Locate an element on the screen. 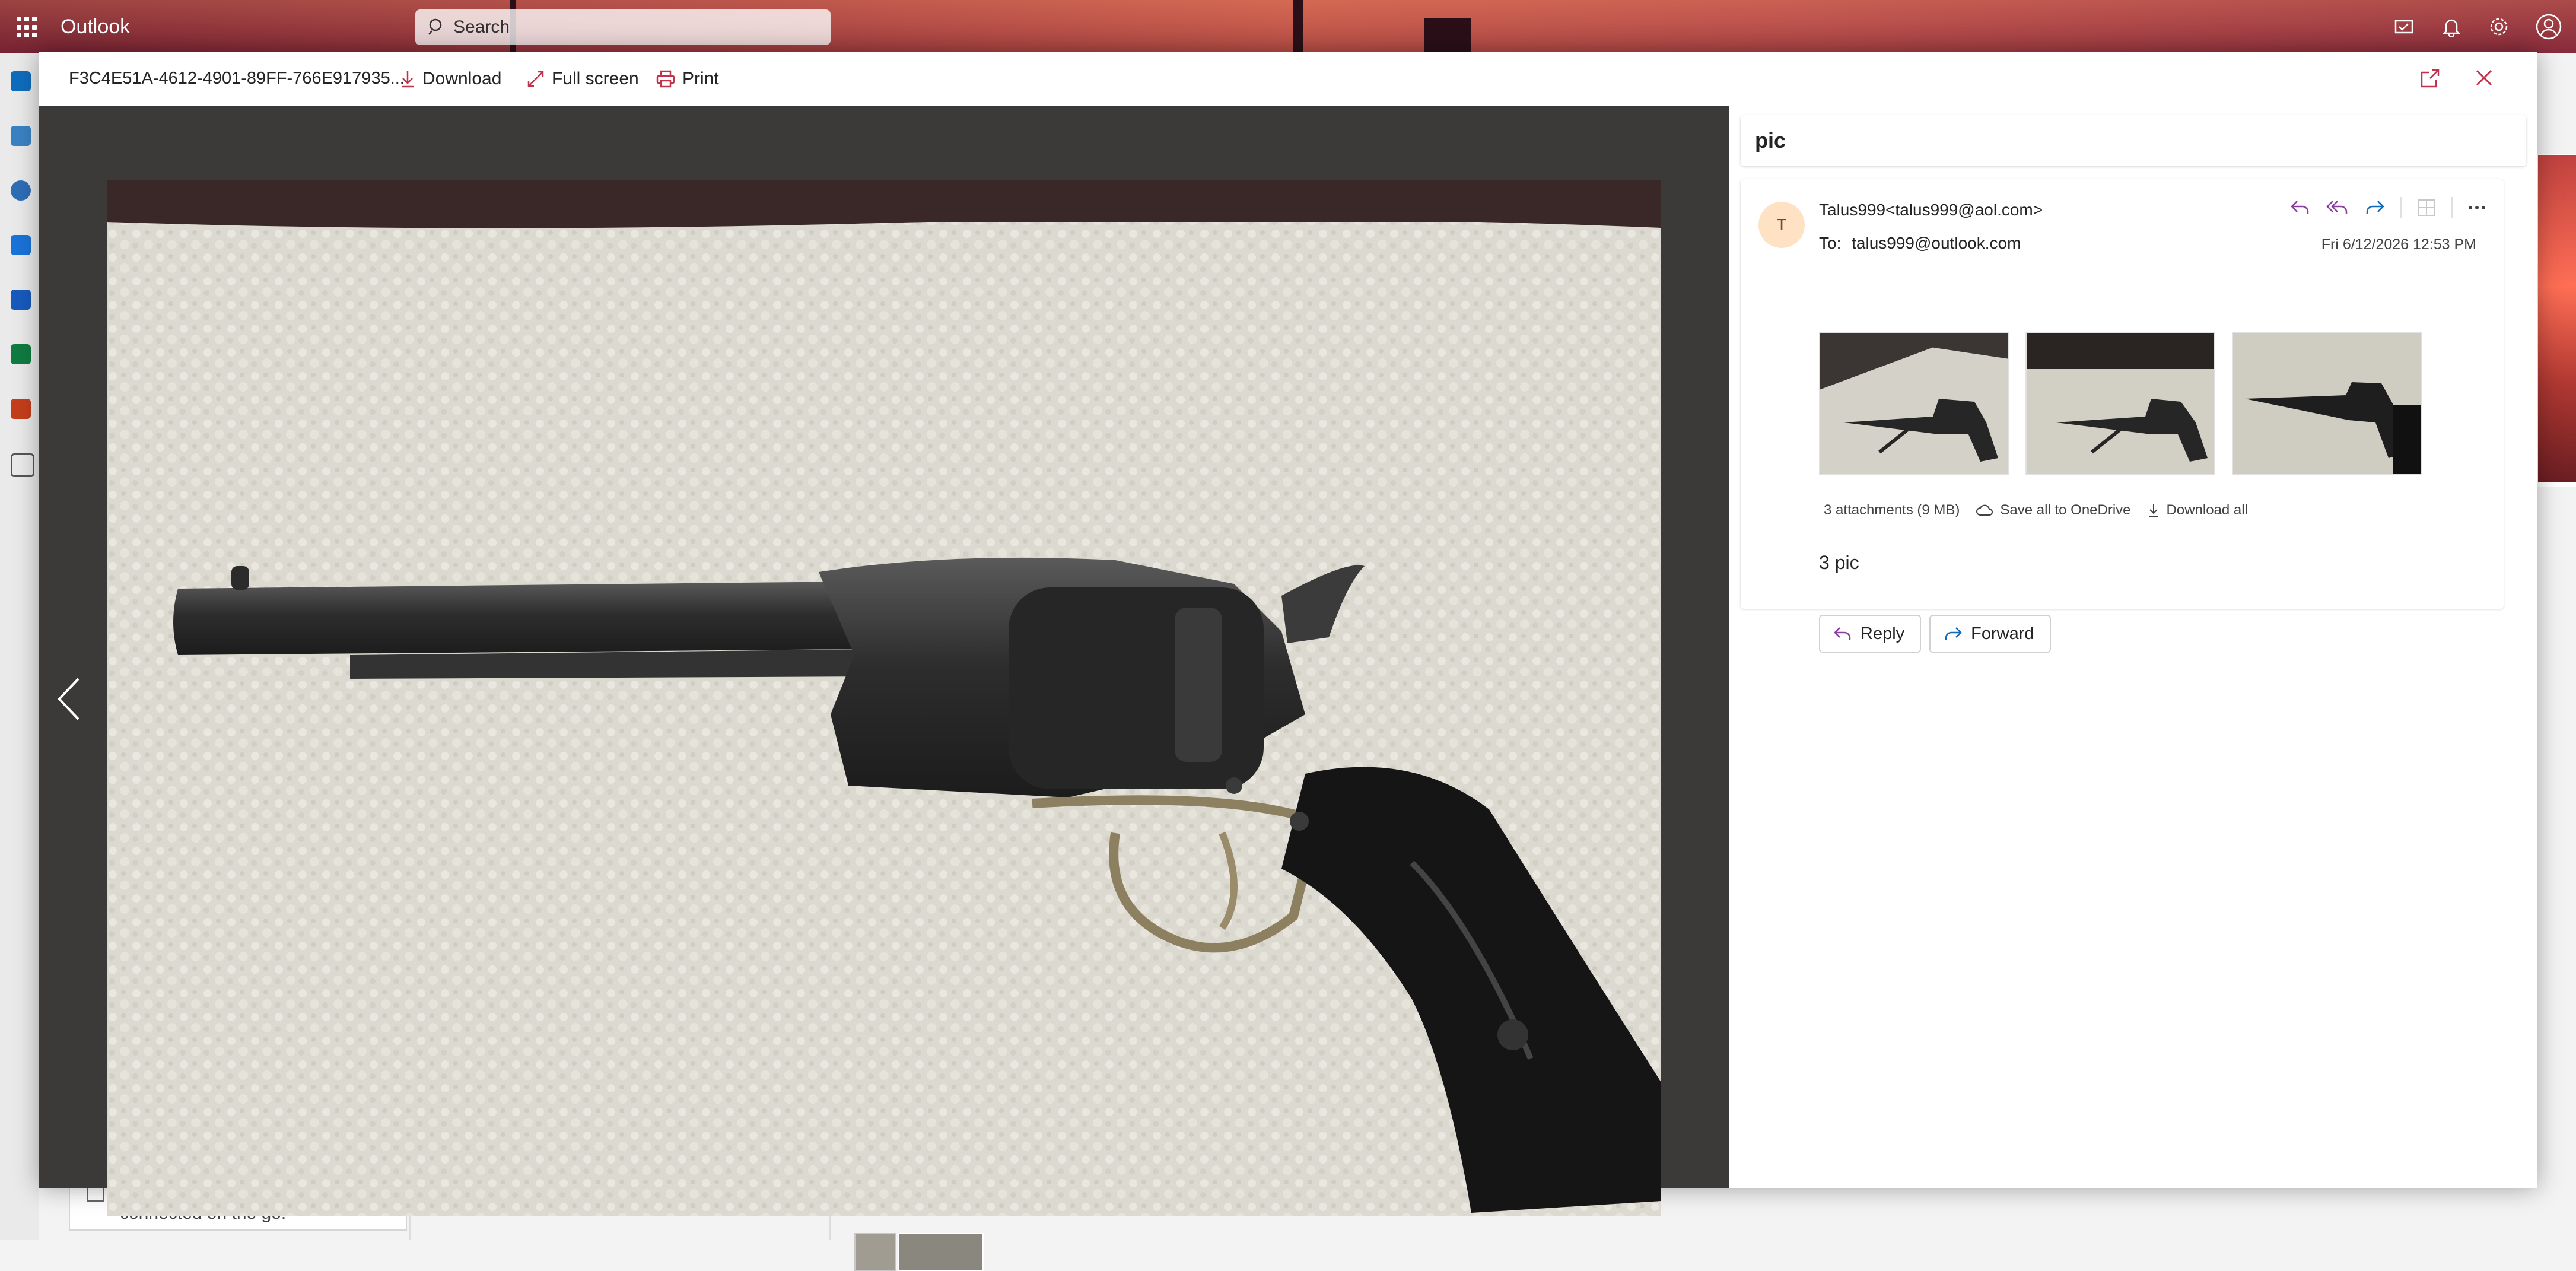 The height and width of the screenshot is (1271, 2576). email-date: Fri 6/12/2026 12:53 PM is located at coordinates (2398, 244).